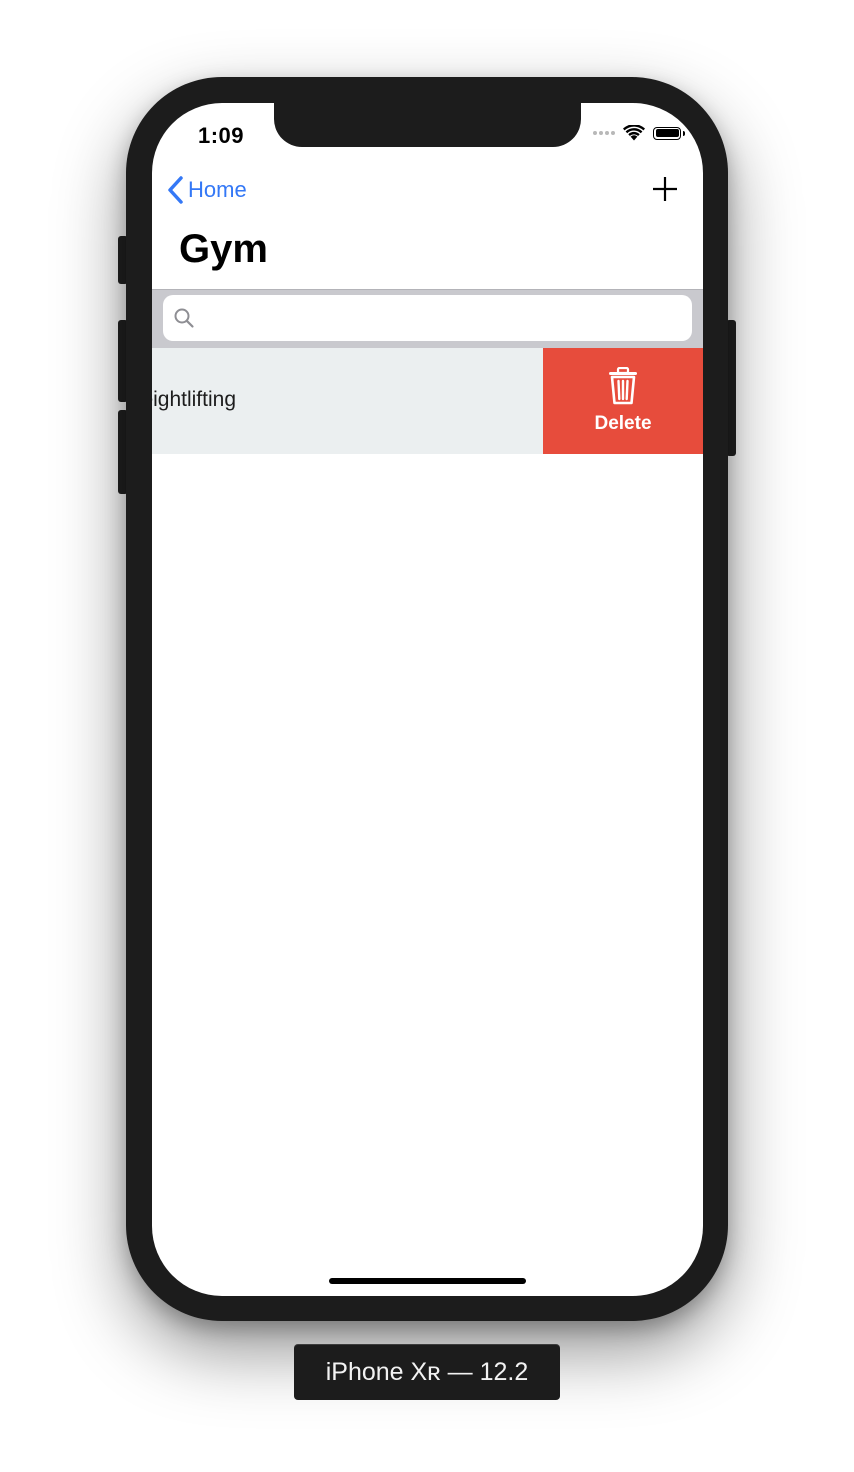 Image resolution: width=854 pixels, height=1472 pixels. What do you see at coordinates (665, 189) in the screenshot?
I see `plus-icon` at bounding box center [665, 189].